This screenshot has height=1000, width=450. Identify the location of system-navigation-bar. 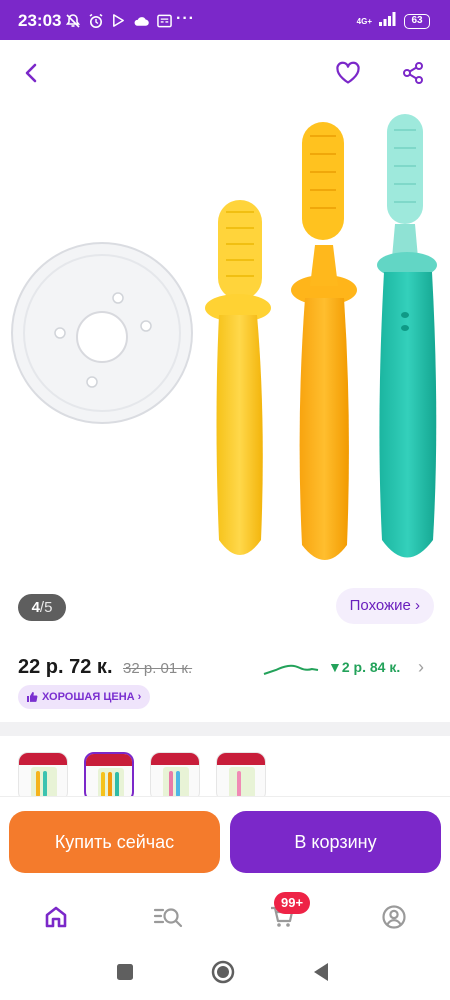
(225, 972).